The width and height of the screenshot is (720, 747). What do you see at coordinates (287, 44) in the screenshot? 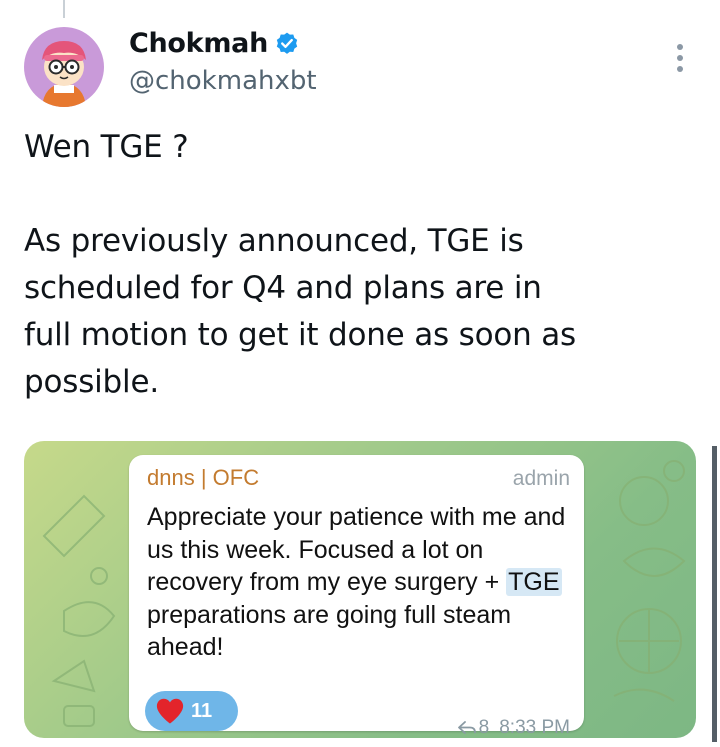
I see `verified-badge-icon` at bounding box center [287, 44].